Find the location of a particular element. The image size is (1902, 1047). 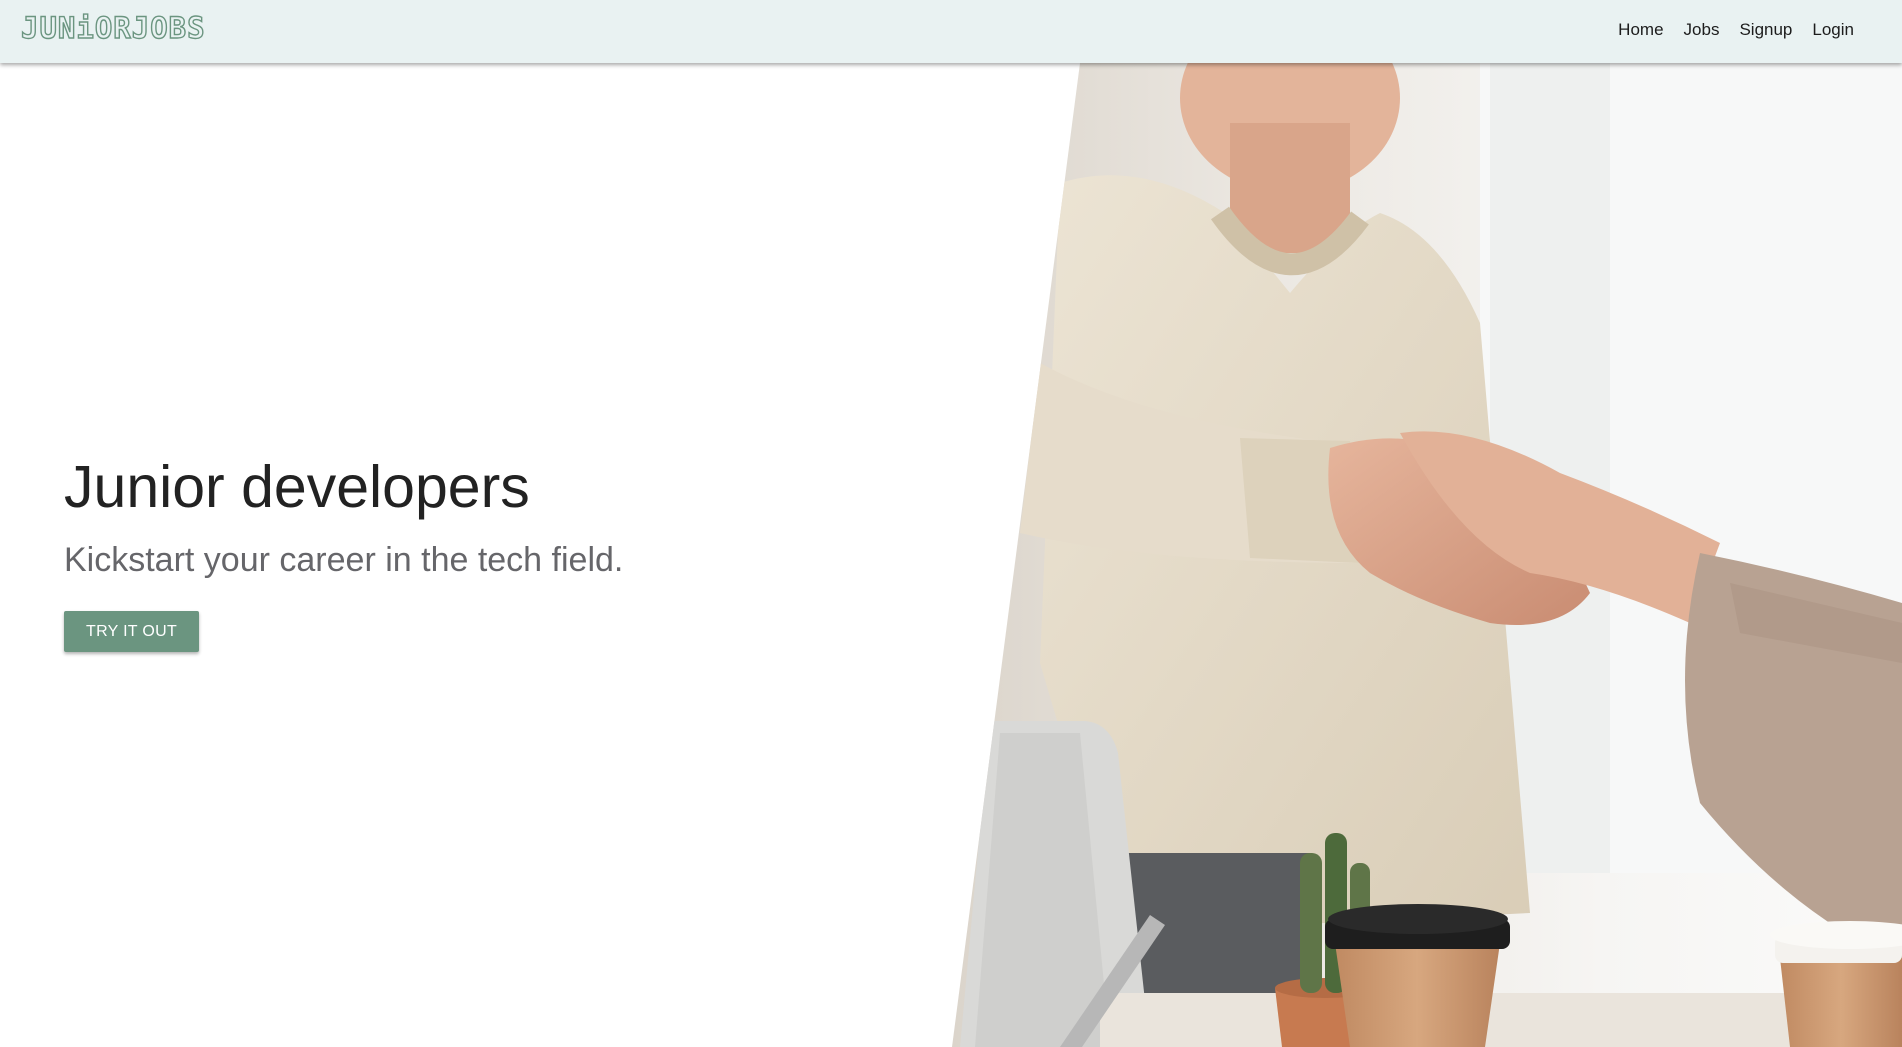

hero-title: Junior developers is located at coordinates (297, 487).